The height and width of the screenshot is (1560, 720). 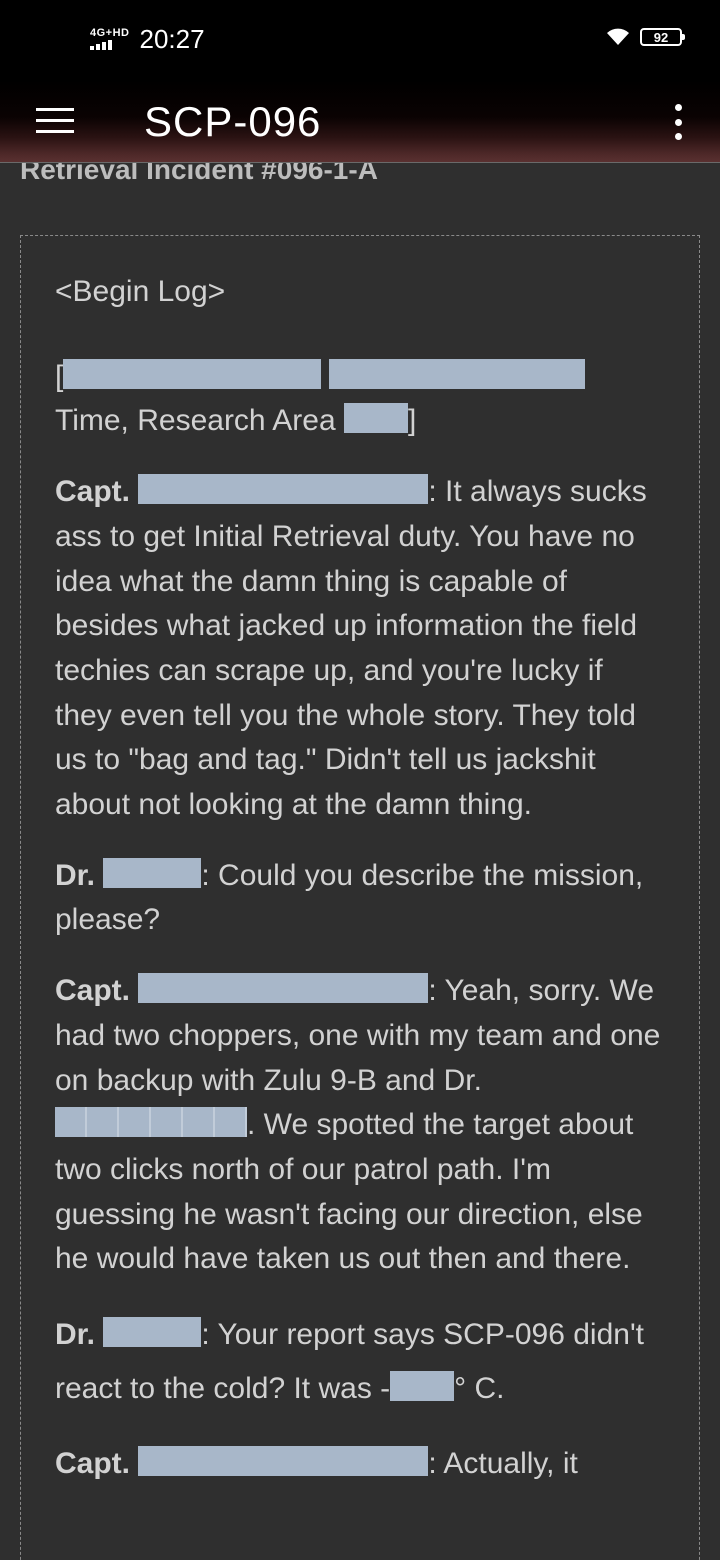 I want to click on begin-log: <Begin Log>, so click(x=140, y=291).